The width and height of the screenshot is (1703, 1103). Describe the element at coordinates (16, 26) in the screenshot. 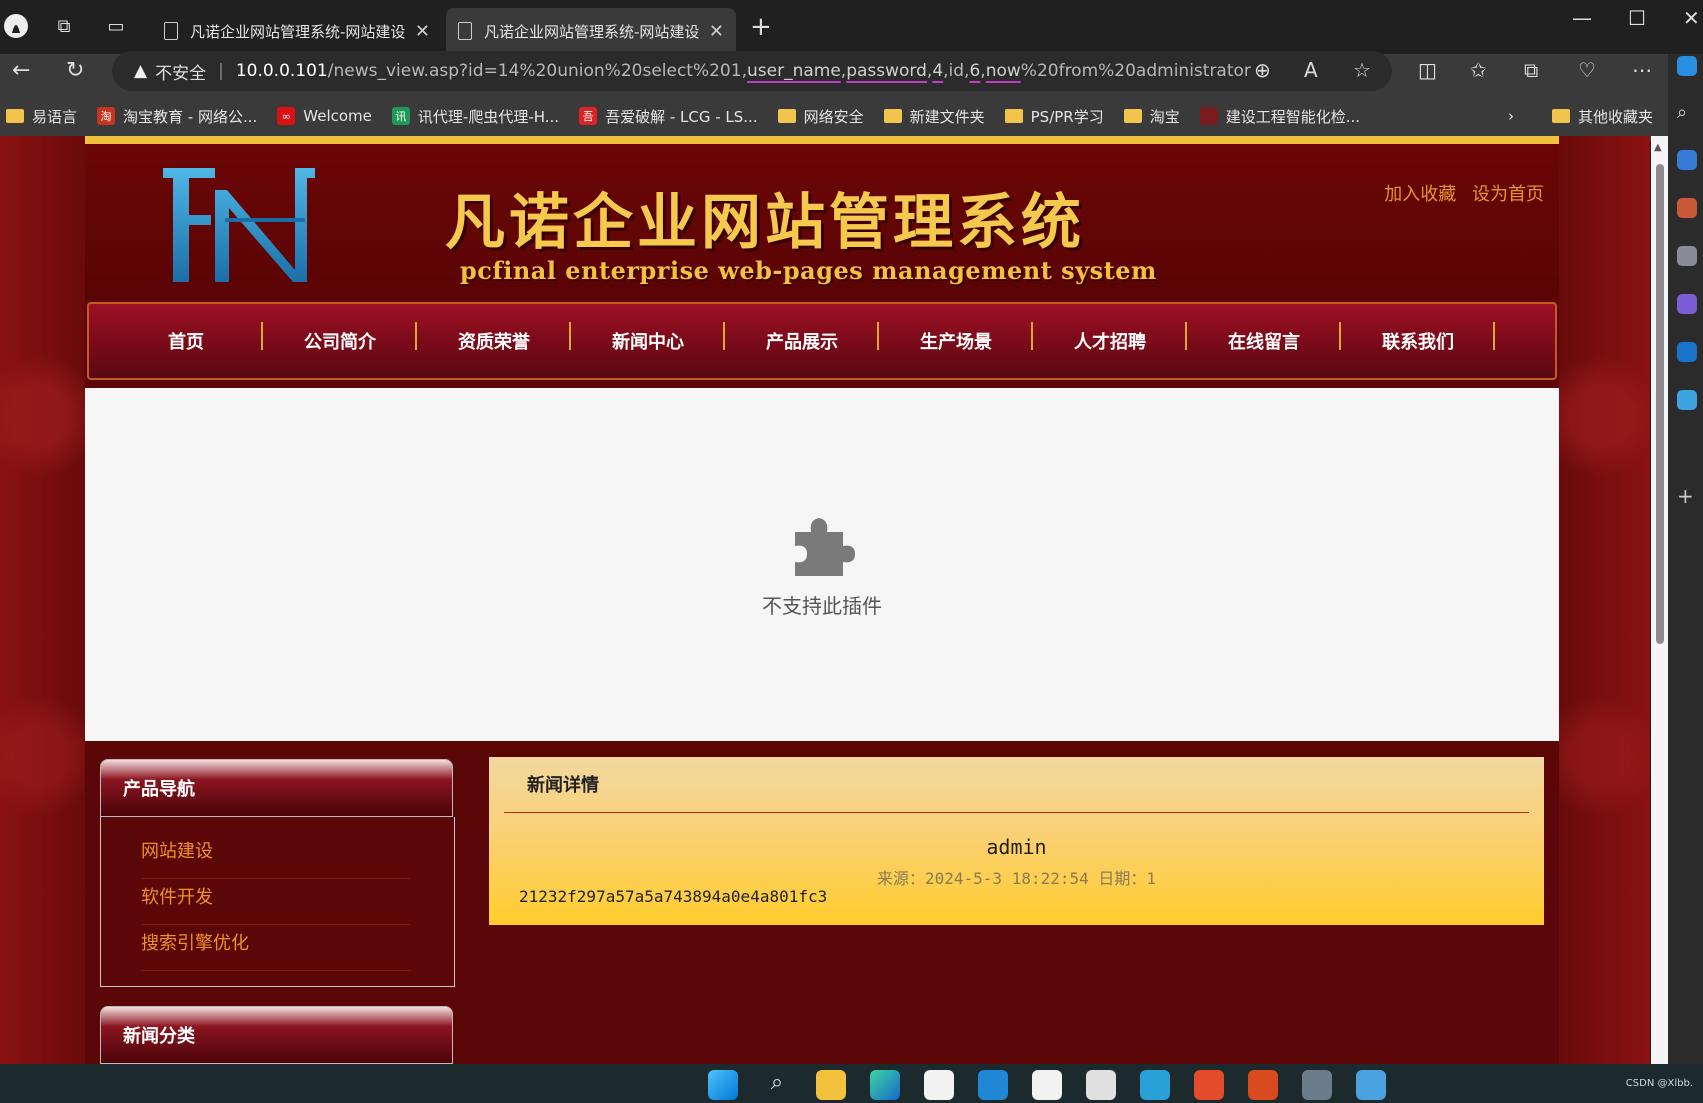

I see `profile-icon` at that location.